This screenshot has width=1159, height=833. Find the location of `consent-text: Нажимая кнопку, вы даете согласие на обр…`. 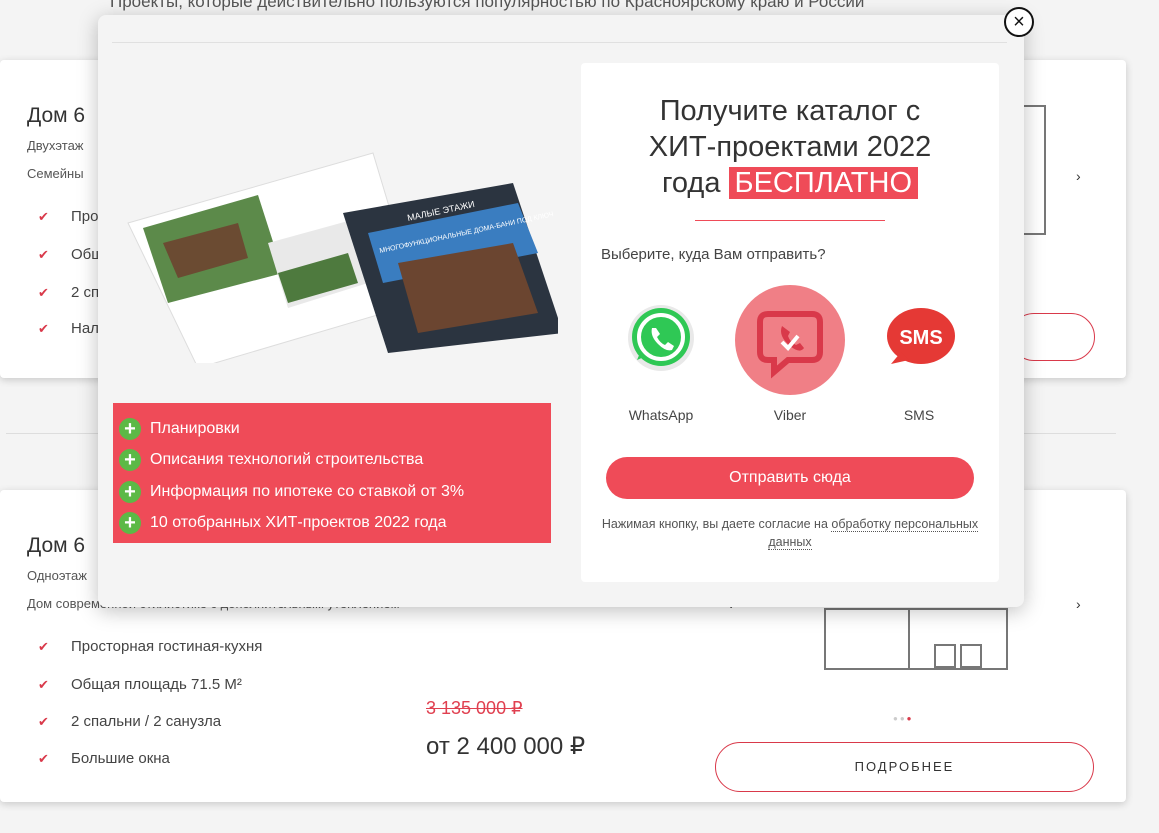

consent-text: Нажимая кнопку, вы даете согласие на обр… is located at coordinates (790, 533).